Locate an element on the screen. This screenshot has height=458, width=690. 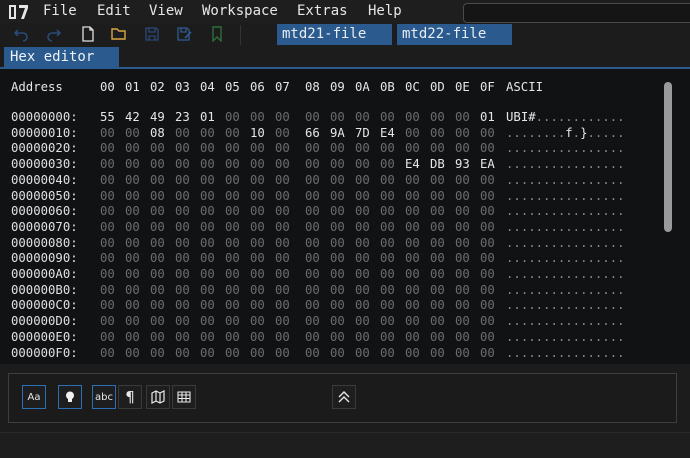
hex-byte: 9A is located at coordinates (337, 133).